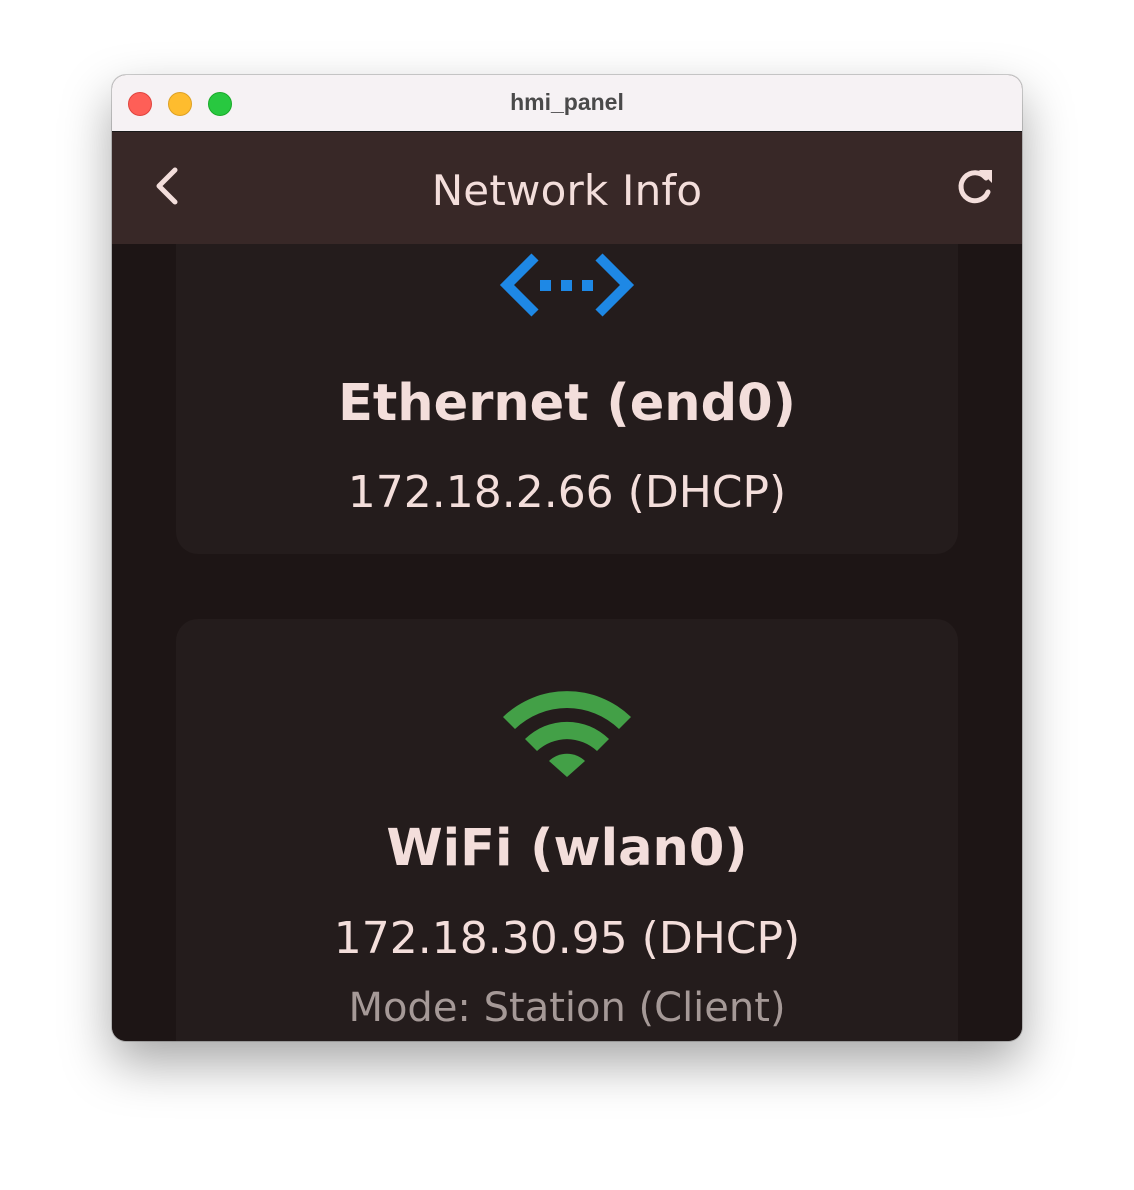  Describe the element at coordinates (567, 1008) in the screenshot. I see `wifi-mode: Mode: Station (Client)` at that location.